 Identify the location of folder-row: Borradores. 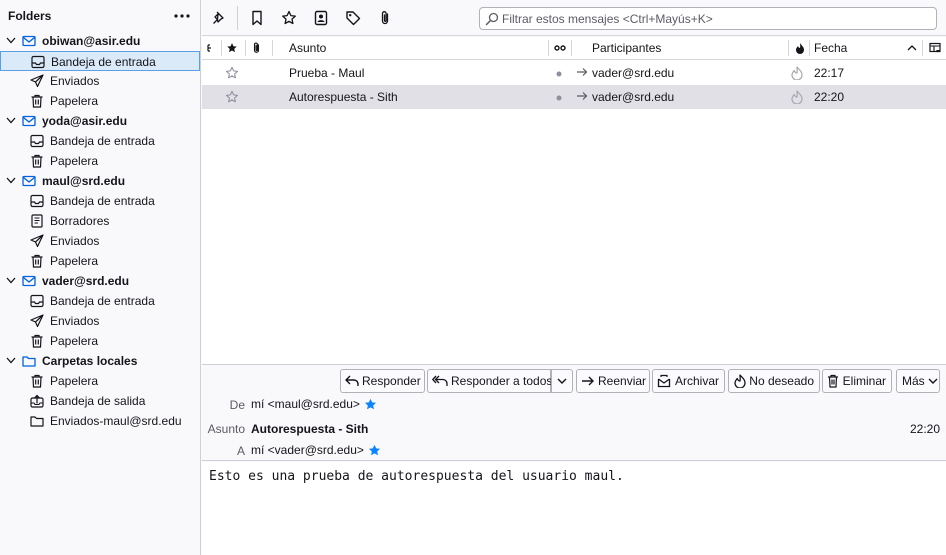
(100, 221).